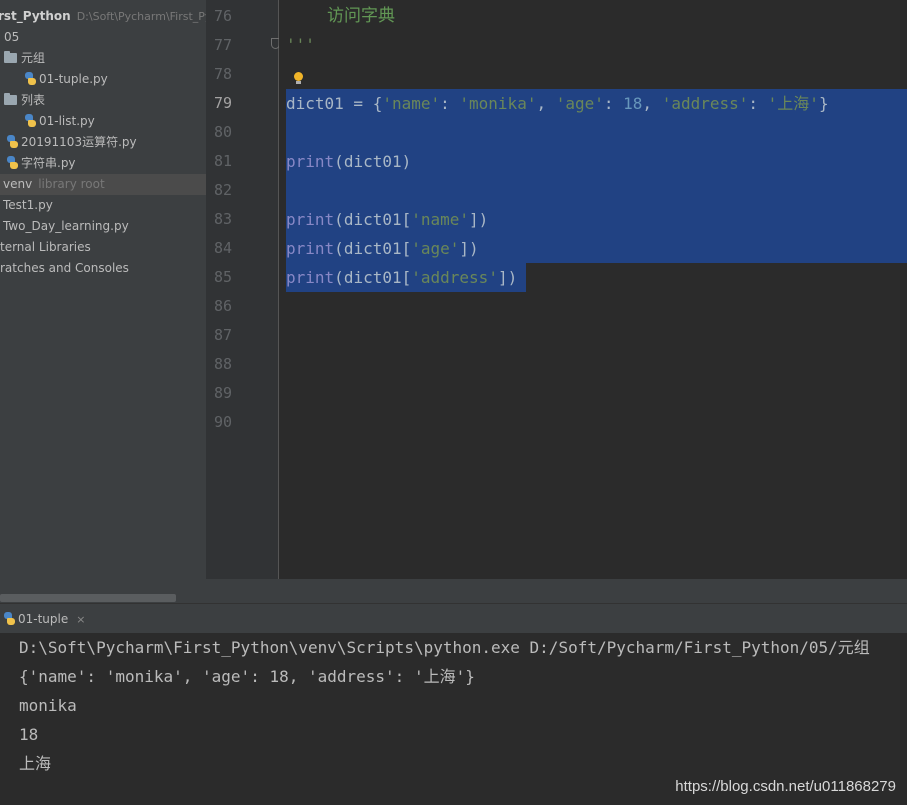 The image size is (907, 805). Describe the element at coordinates (222, 190) in the screenshot. I see `line-number: 82` at that location.